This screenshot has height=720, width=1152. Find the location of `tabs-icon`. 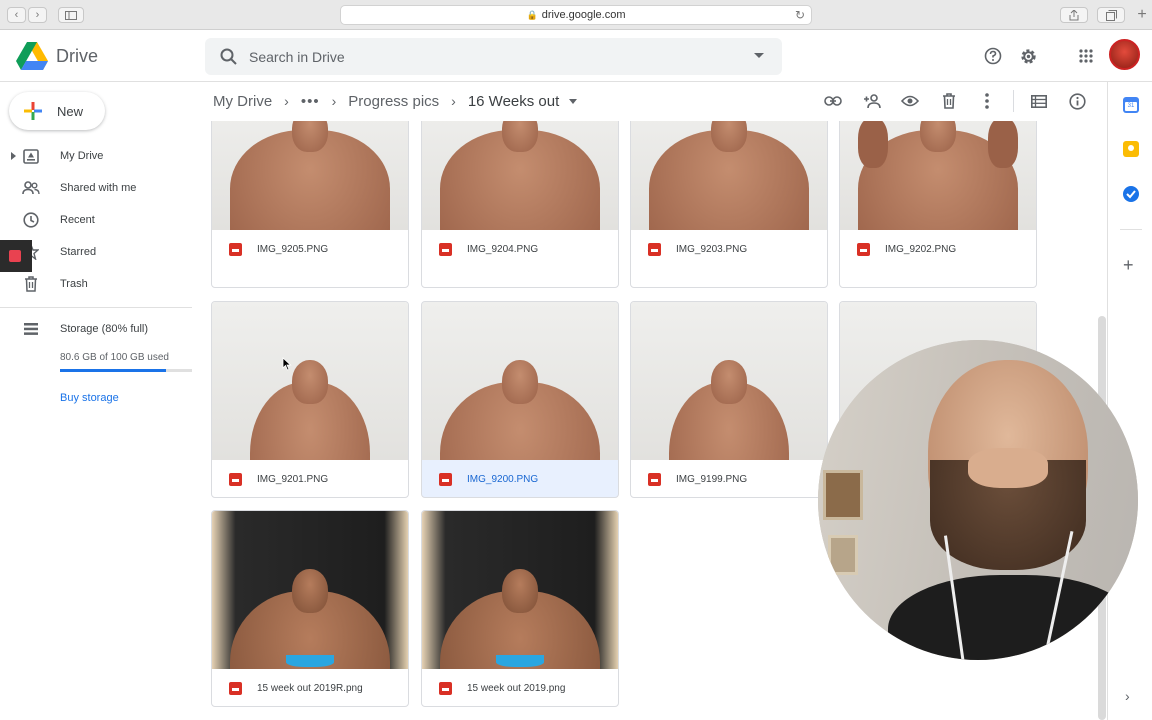

tabs-icon is located at coordinates (1111, 15).